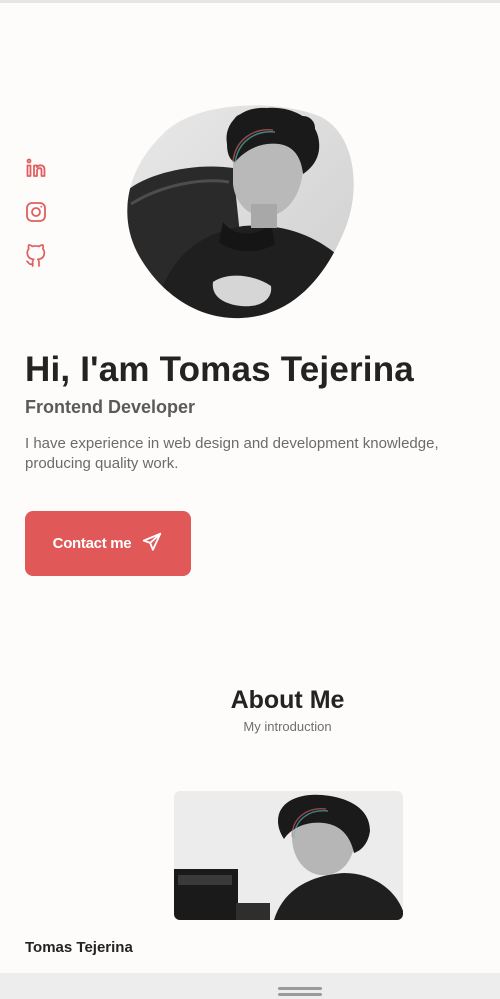  Describe the element at coordinates (300, 988) in the screenshot. I see `drag-handle-line-top` at that location.